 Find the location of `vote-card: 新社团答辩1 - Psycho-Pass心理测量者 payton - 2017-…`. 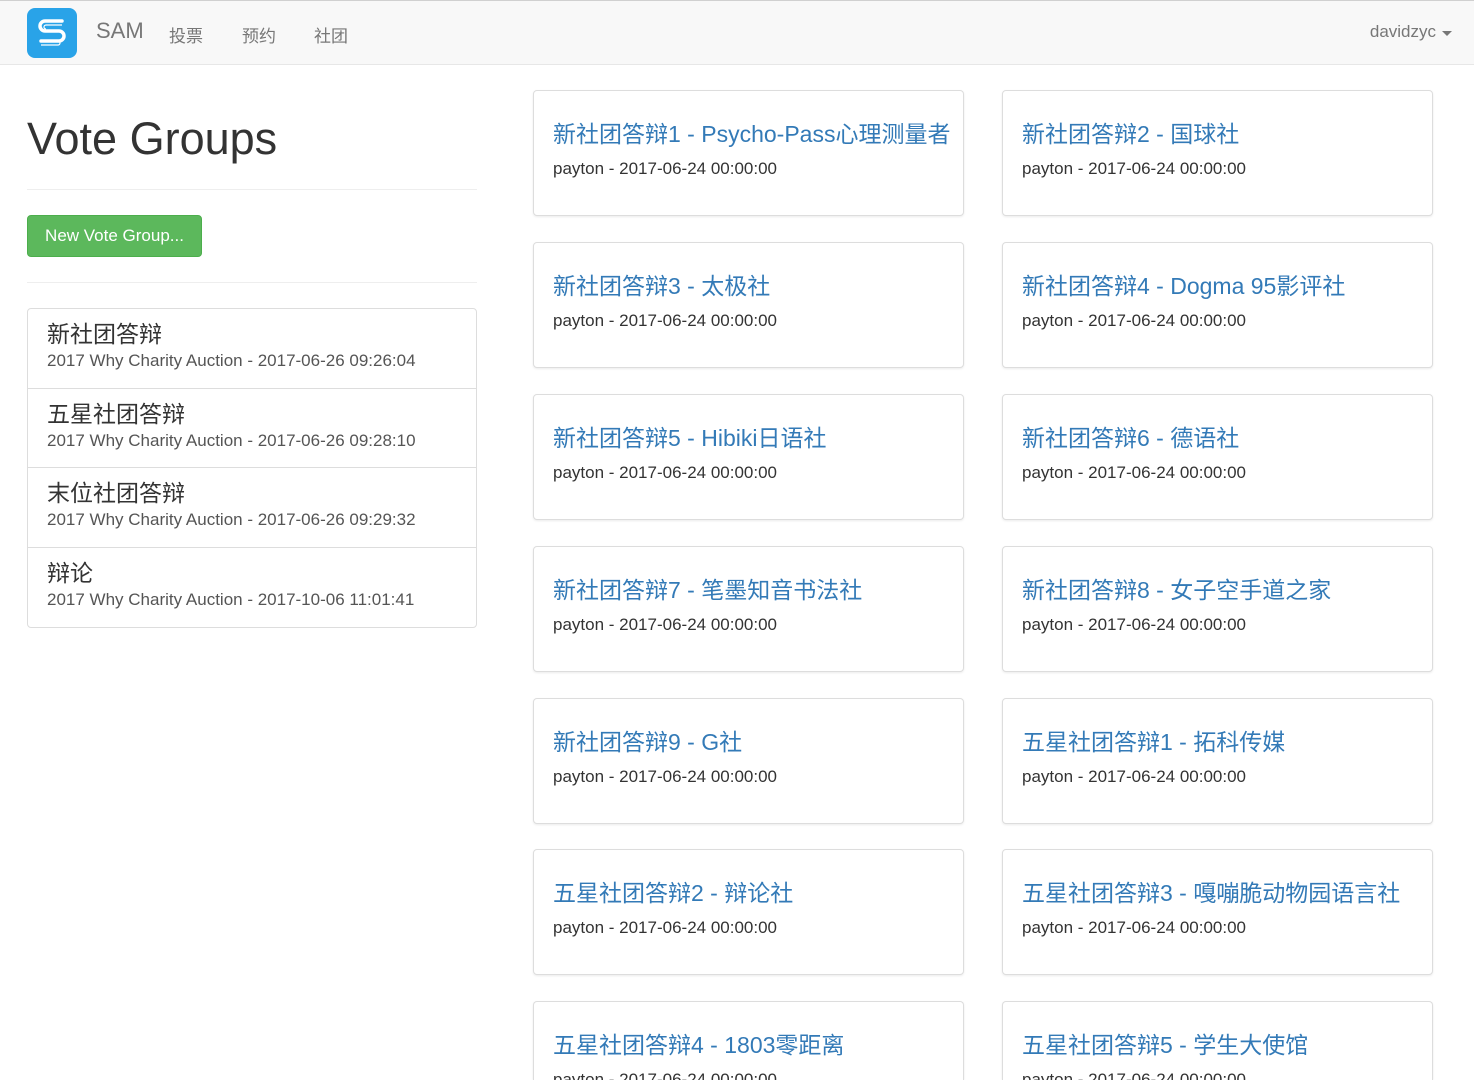

vote-card: 新社团答辩1 - Psycho-Pass心理测量者 payton - 2017-… is located at coordinates (748, 153).